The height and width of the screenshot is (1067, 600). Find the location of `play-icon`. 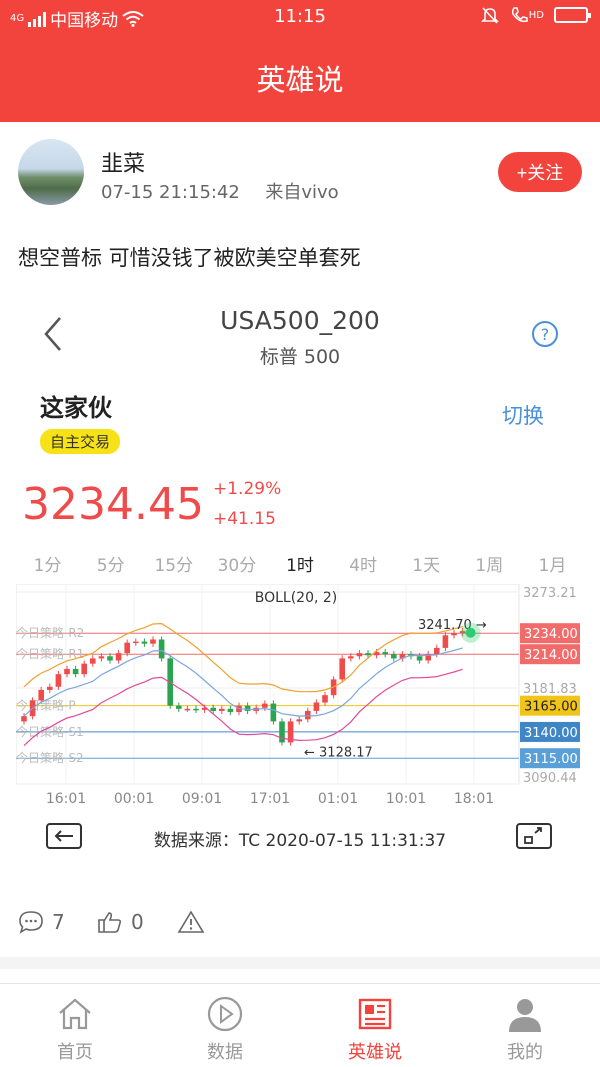

play-icon is located at coordinates (225, 1014).